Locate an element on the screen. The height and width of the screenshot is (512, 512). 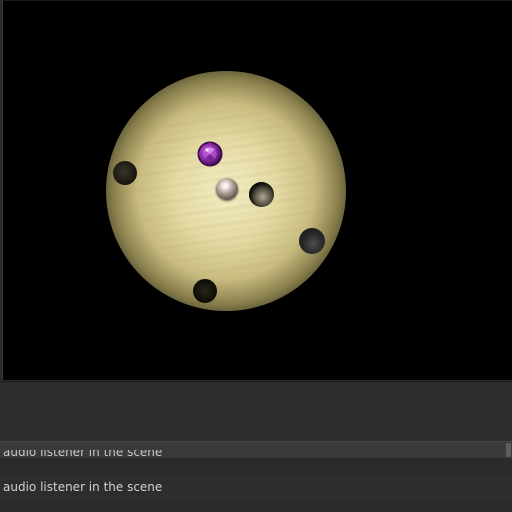
console-toolbar is located at coordinates (256, 411).